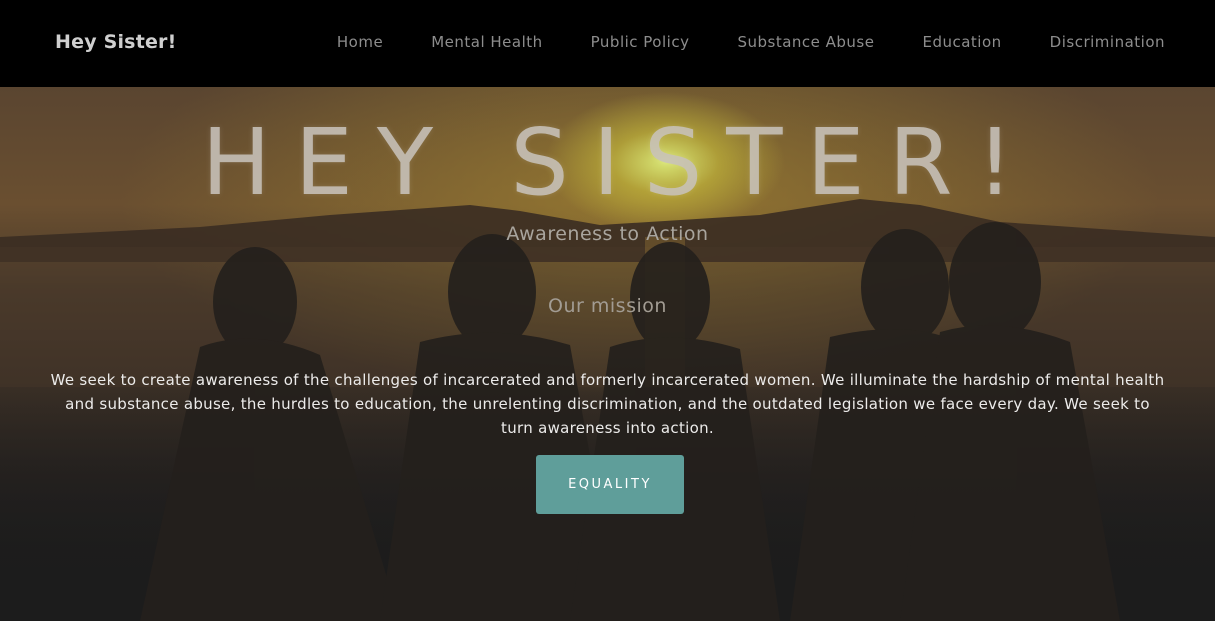 The width and height of the screenshot is (1215, 621). What do you see at coordinates (610, 484) in the screenshot?
I see `equality-button: EQUALITY` at bounding box center [610, 484].